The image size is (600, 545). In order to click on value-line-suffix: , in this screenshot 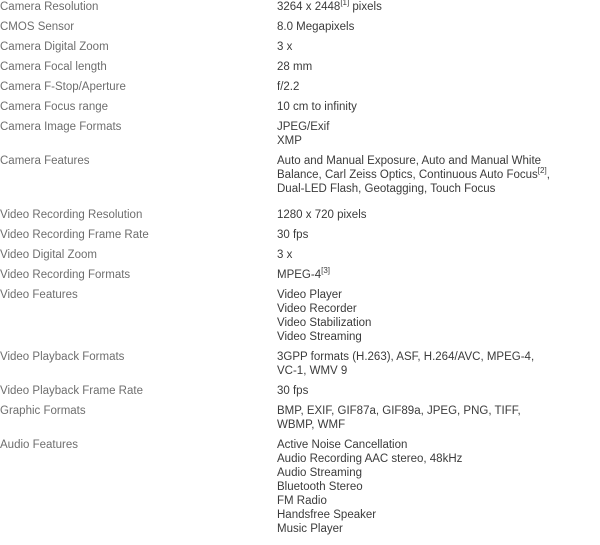, I will do `click(548, 175)`.